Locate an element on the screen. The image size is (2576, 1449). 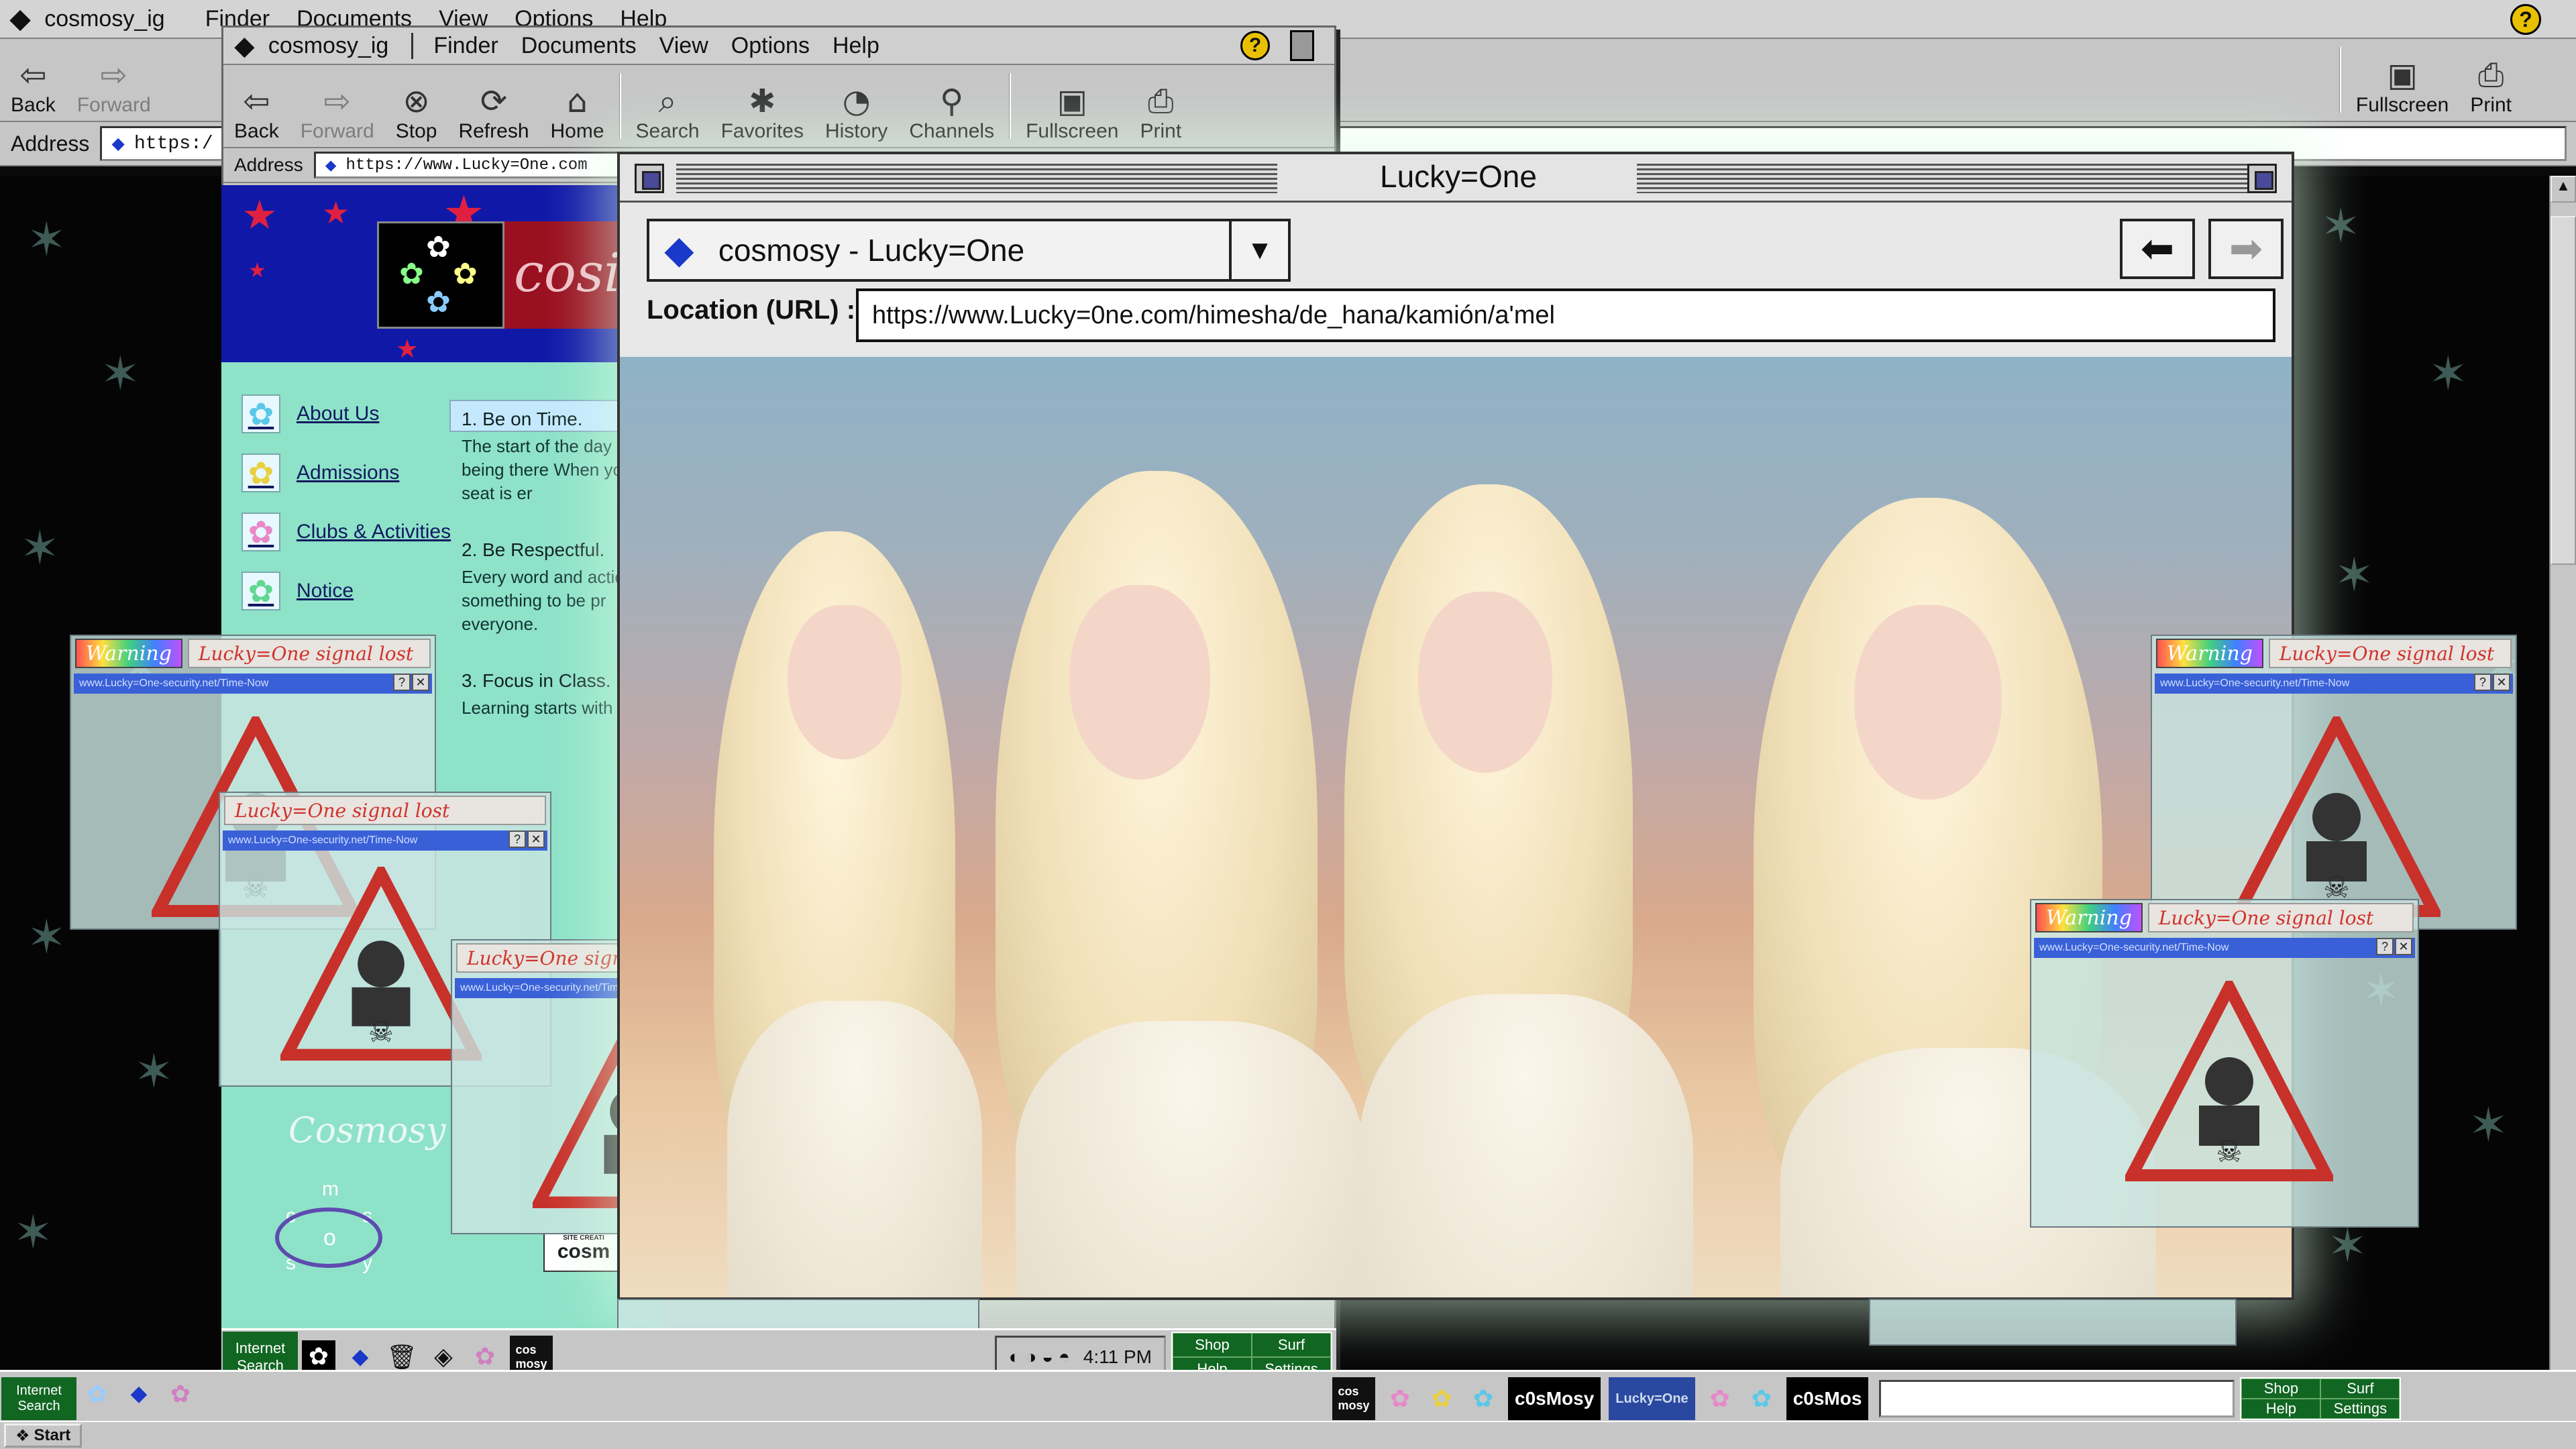
main-forward-button: ➡ is located at coordinates (2246, 249).